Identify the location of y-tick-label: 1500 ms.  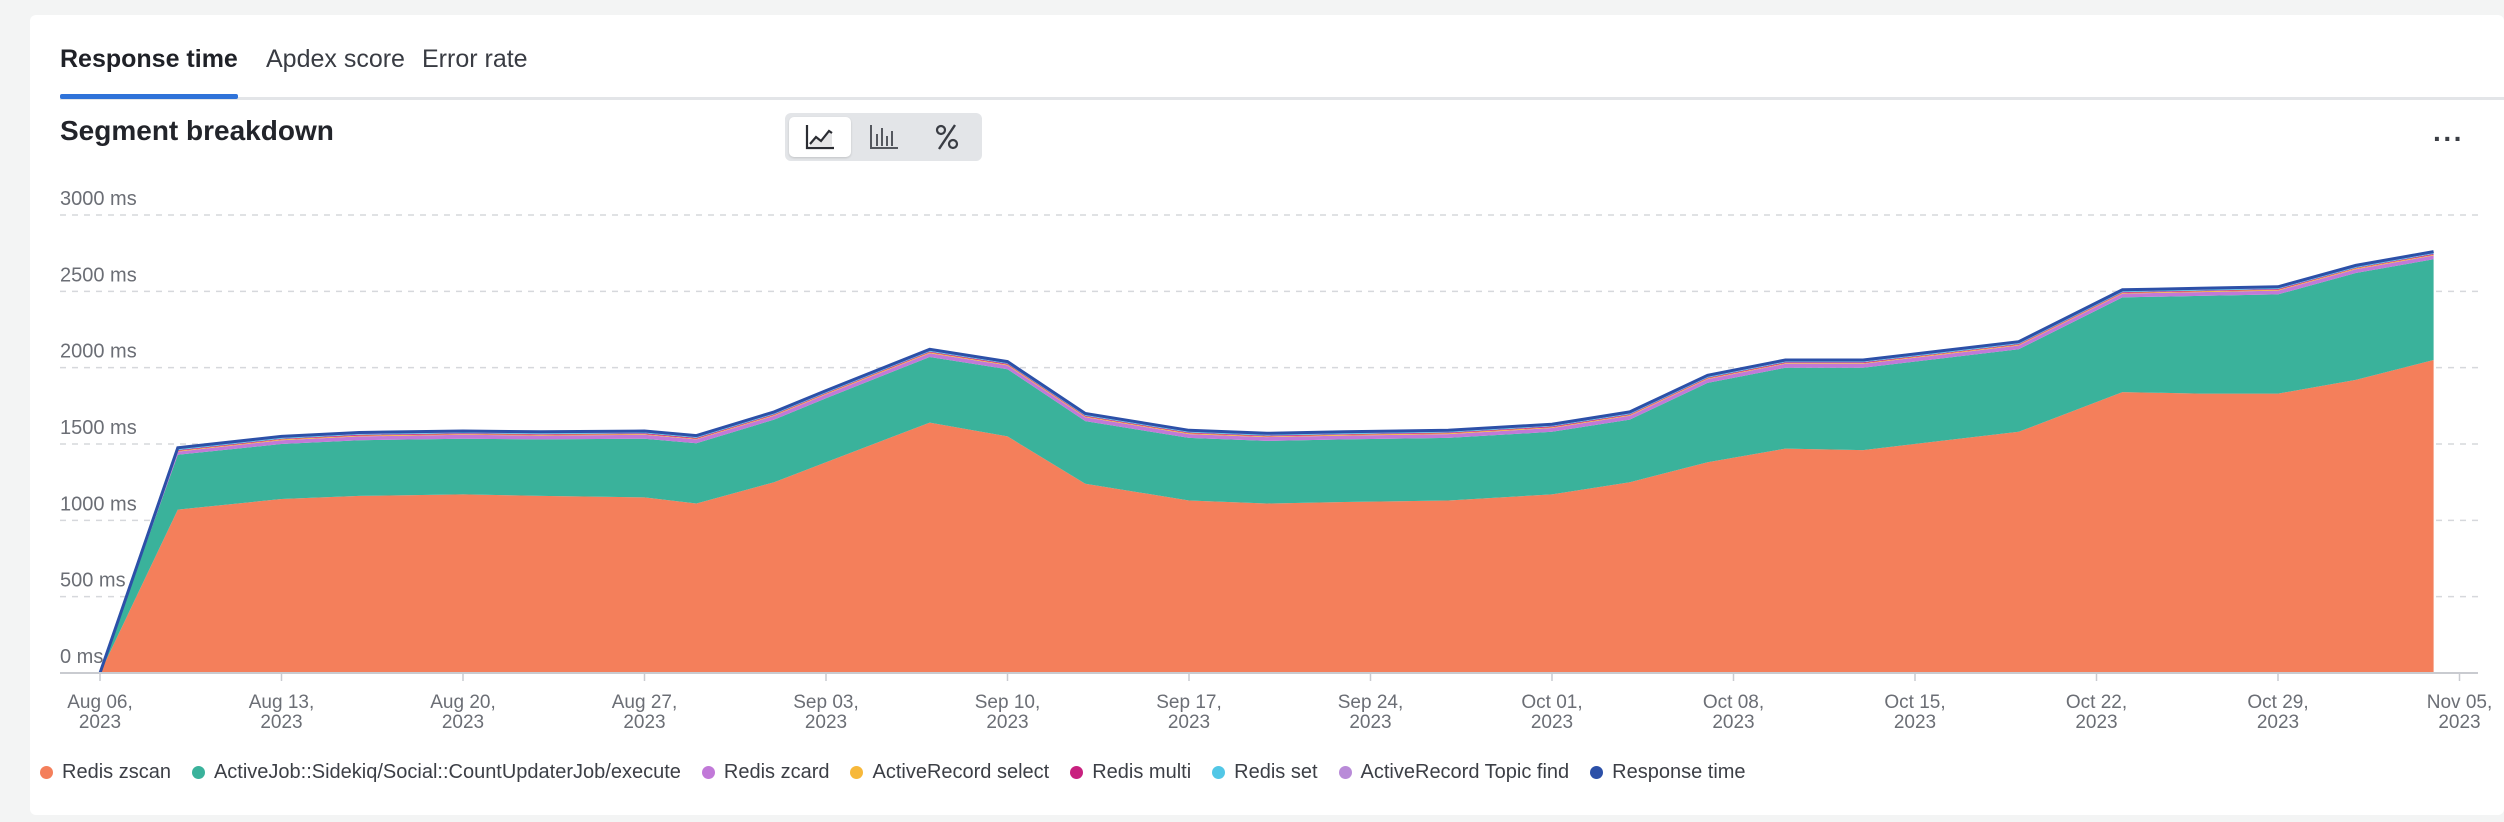
(98, 428).